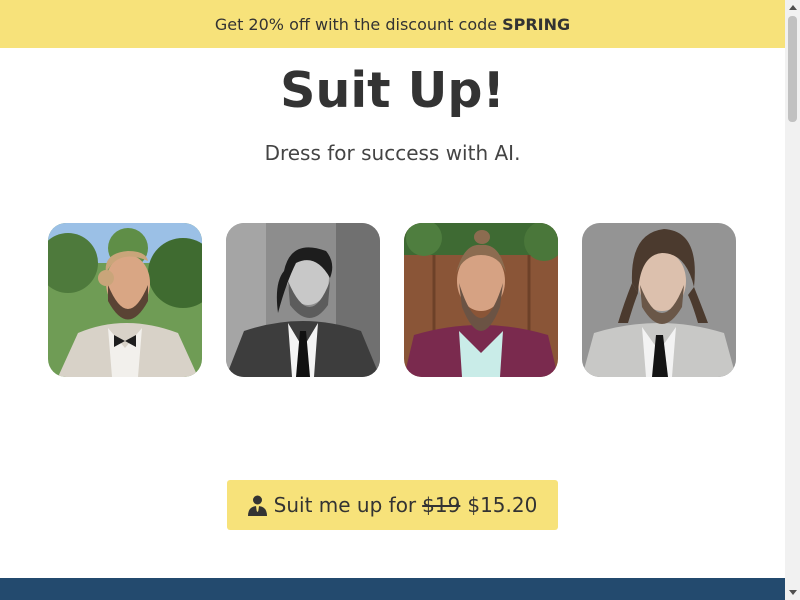 This screenshot has height=600, width=800. What do you see at coordinates (536, 24) in the screenshot?
I see `promo-code: SPRING` at bounding box center [536, 24].